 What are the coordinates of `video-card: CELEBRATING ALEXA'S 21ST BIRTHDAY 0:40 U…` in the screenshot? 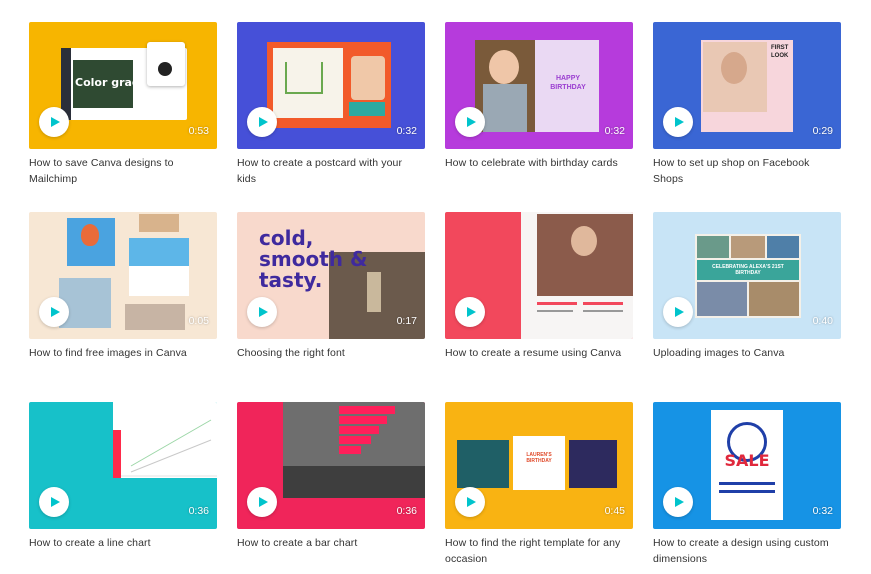 It's located at (747, 286).